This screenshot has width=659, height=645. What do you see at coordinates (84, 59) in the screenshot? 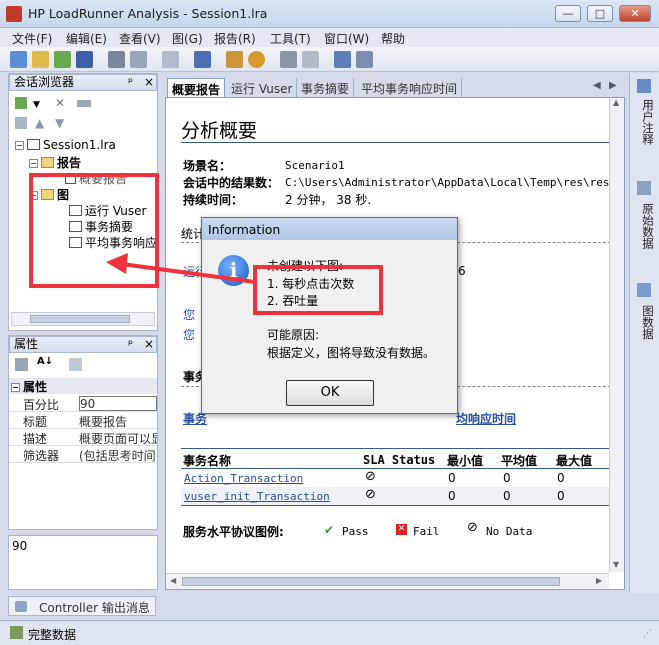
I see `save-icon` at bounding box center [84, 59].